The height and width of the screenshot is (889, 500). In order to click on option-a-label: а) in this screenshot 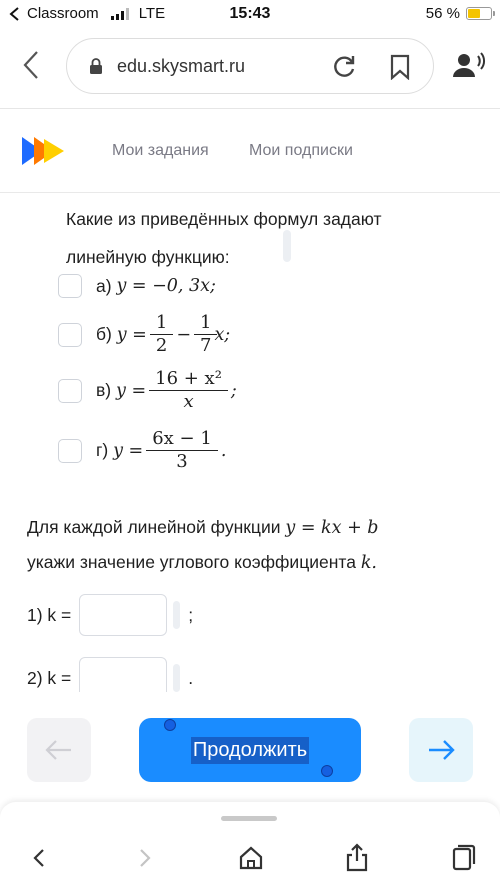, I will do `click(104, 285)`.